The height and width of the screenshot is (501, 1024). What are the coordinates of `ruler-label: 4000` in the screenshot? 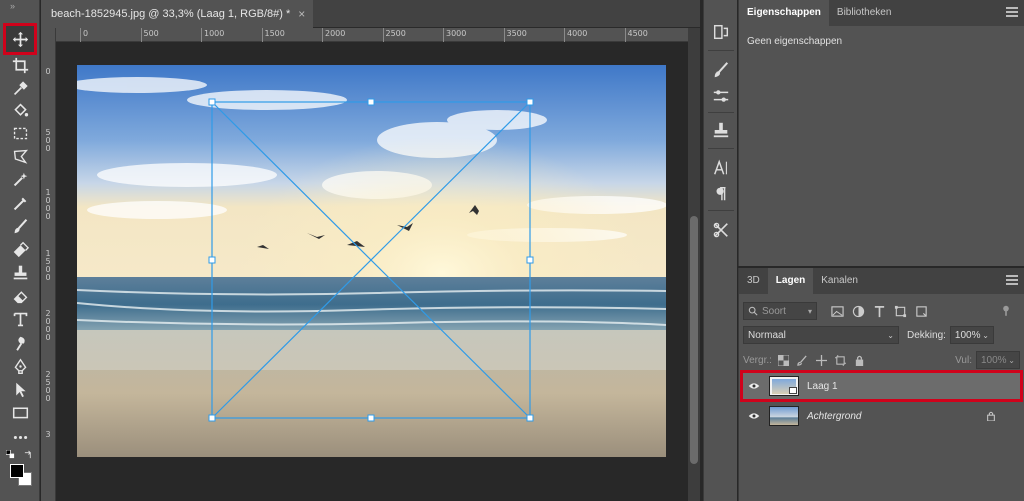 It's located at (577, 33).